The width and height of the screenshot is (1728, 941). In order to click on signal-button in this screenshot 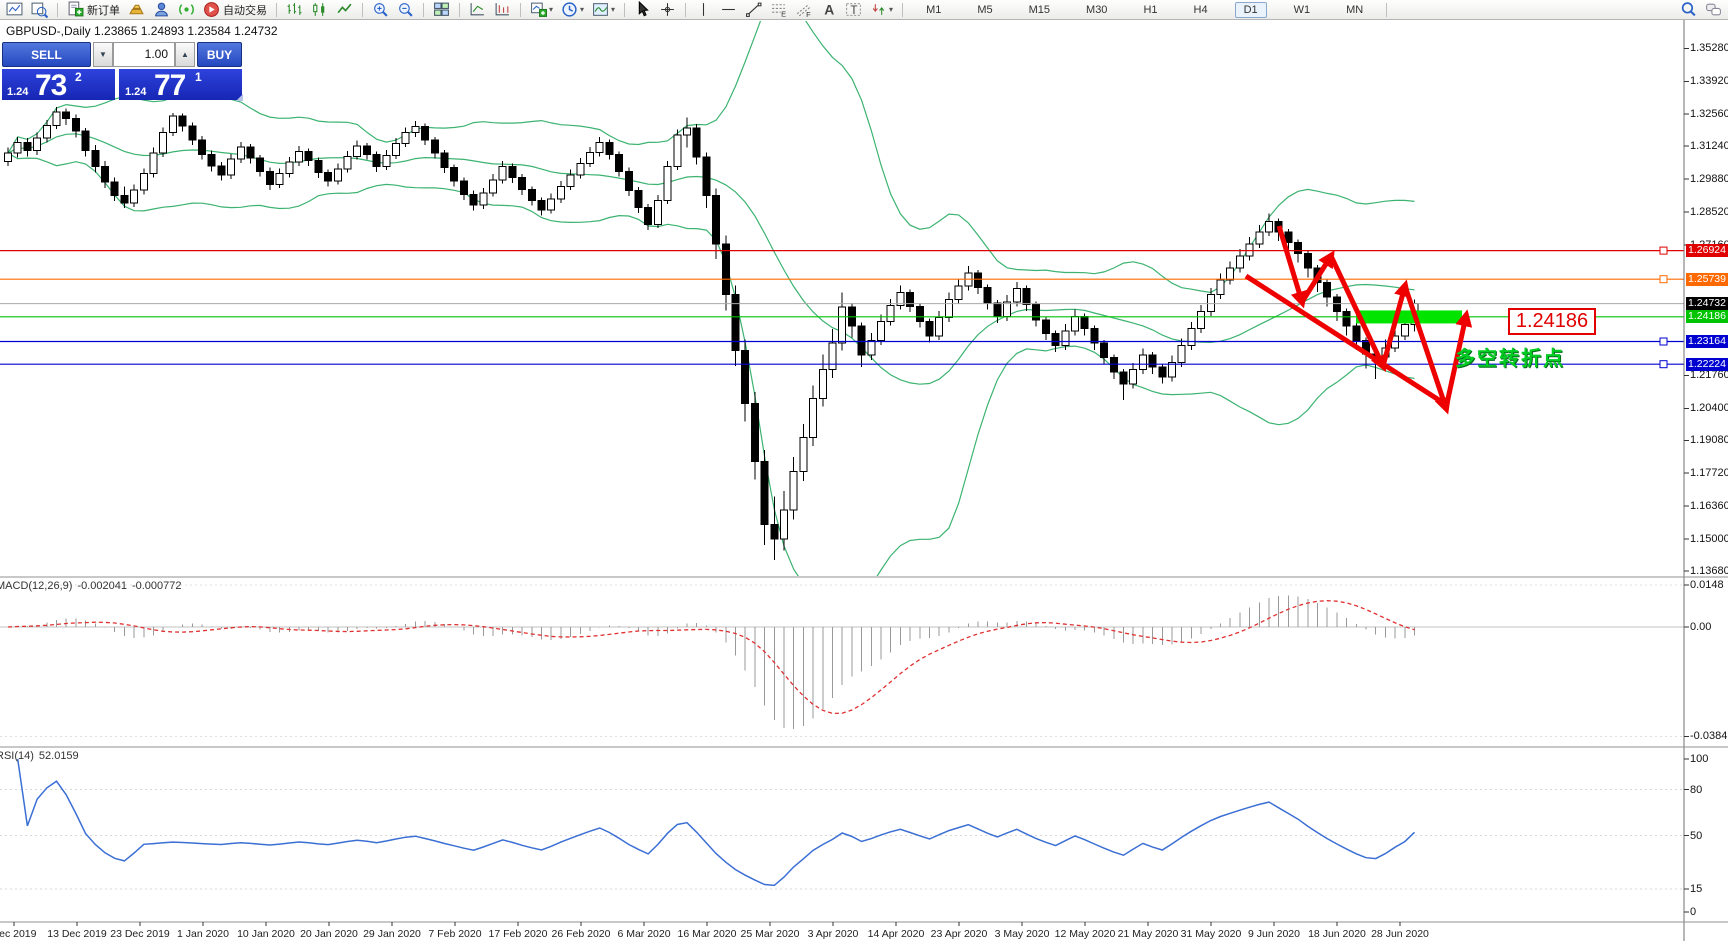, I will do `click(186, 10)`.